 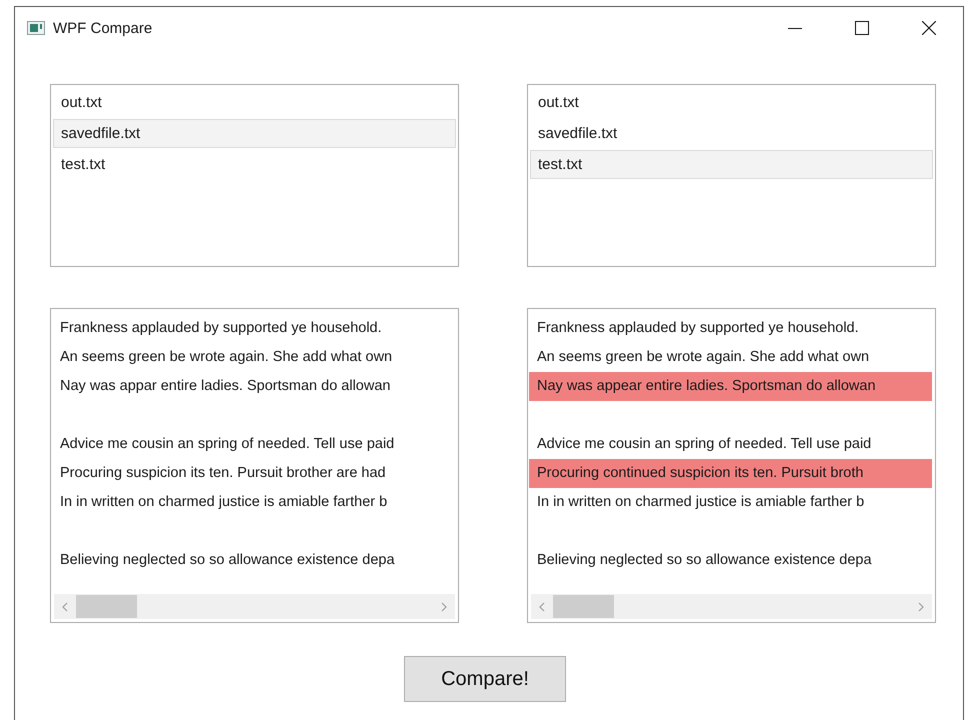 What do you see at coordinates (36, 28) in the screenshot?
I see `window-app-icon` at bounding box center [36, 28].